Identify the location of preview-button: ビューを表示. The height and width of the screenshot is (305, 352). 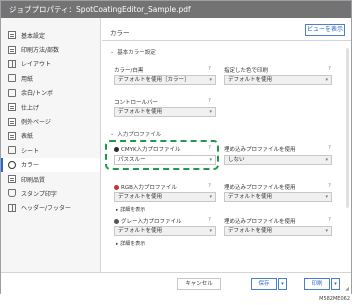
(325, 30).